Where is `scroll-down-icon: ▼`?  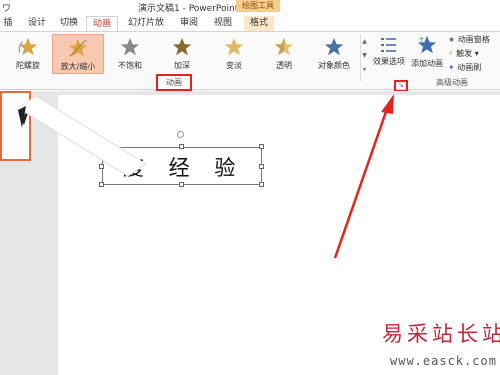 scroll-down-icon: ▼ is located at coordinates (364, 56).